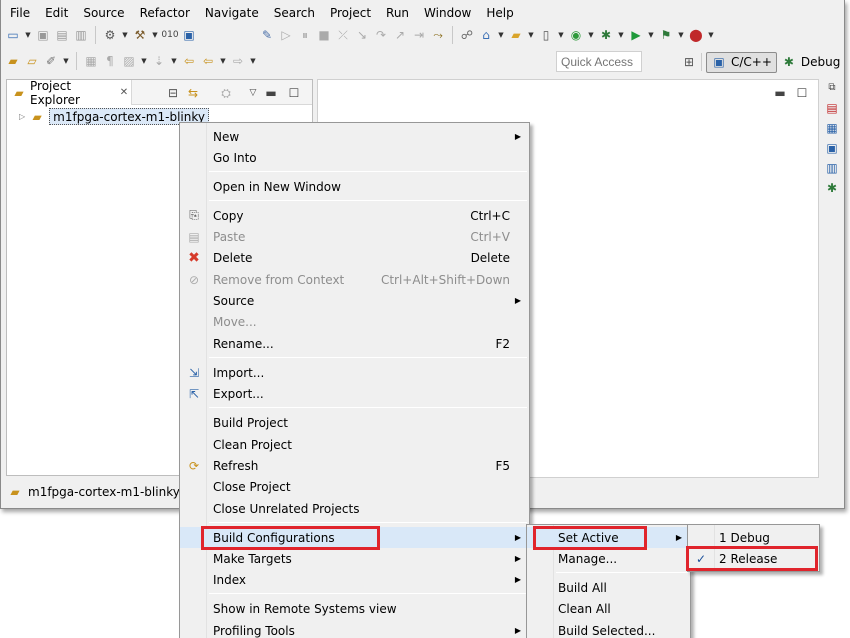 Image resolution: width=850 pixels, height=638 pixels. Describe the element at coordinates (208, 61) in the screenshot. I see `back-arrow-icon: ⇦` at that location.